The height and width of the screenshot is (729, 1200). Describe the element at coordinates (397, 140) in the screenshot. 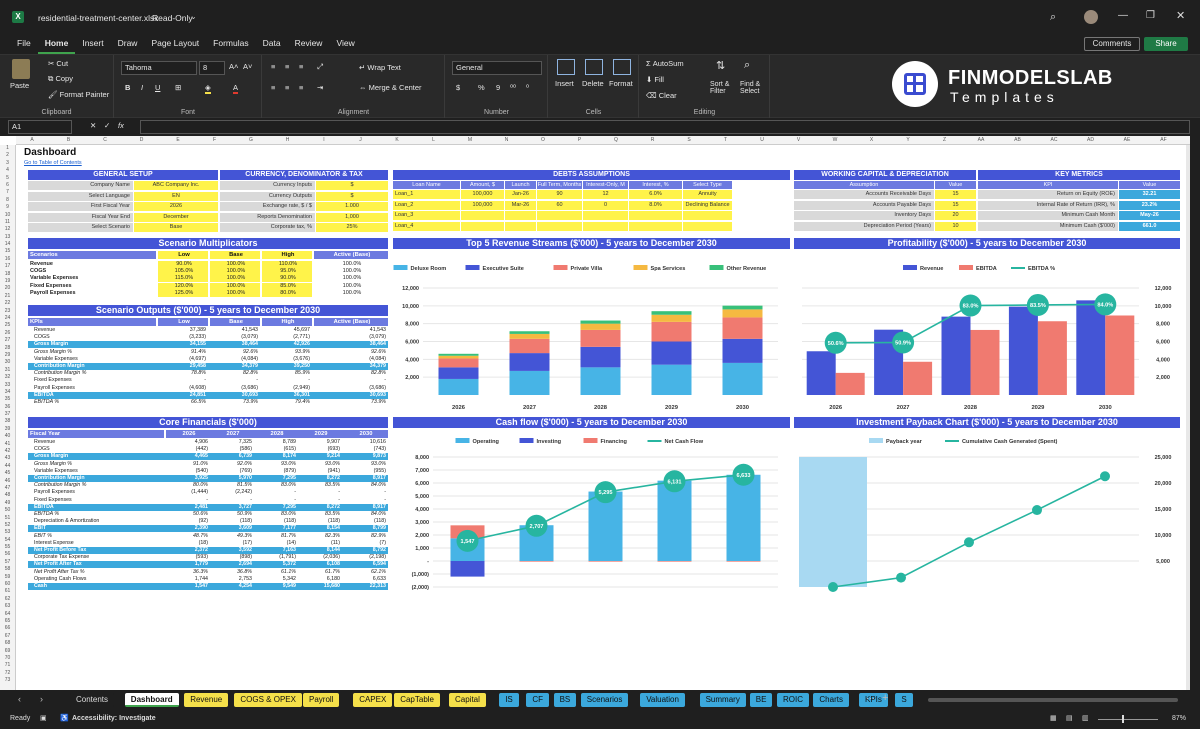

I see `column-header: K` at that location.